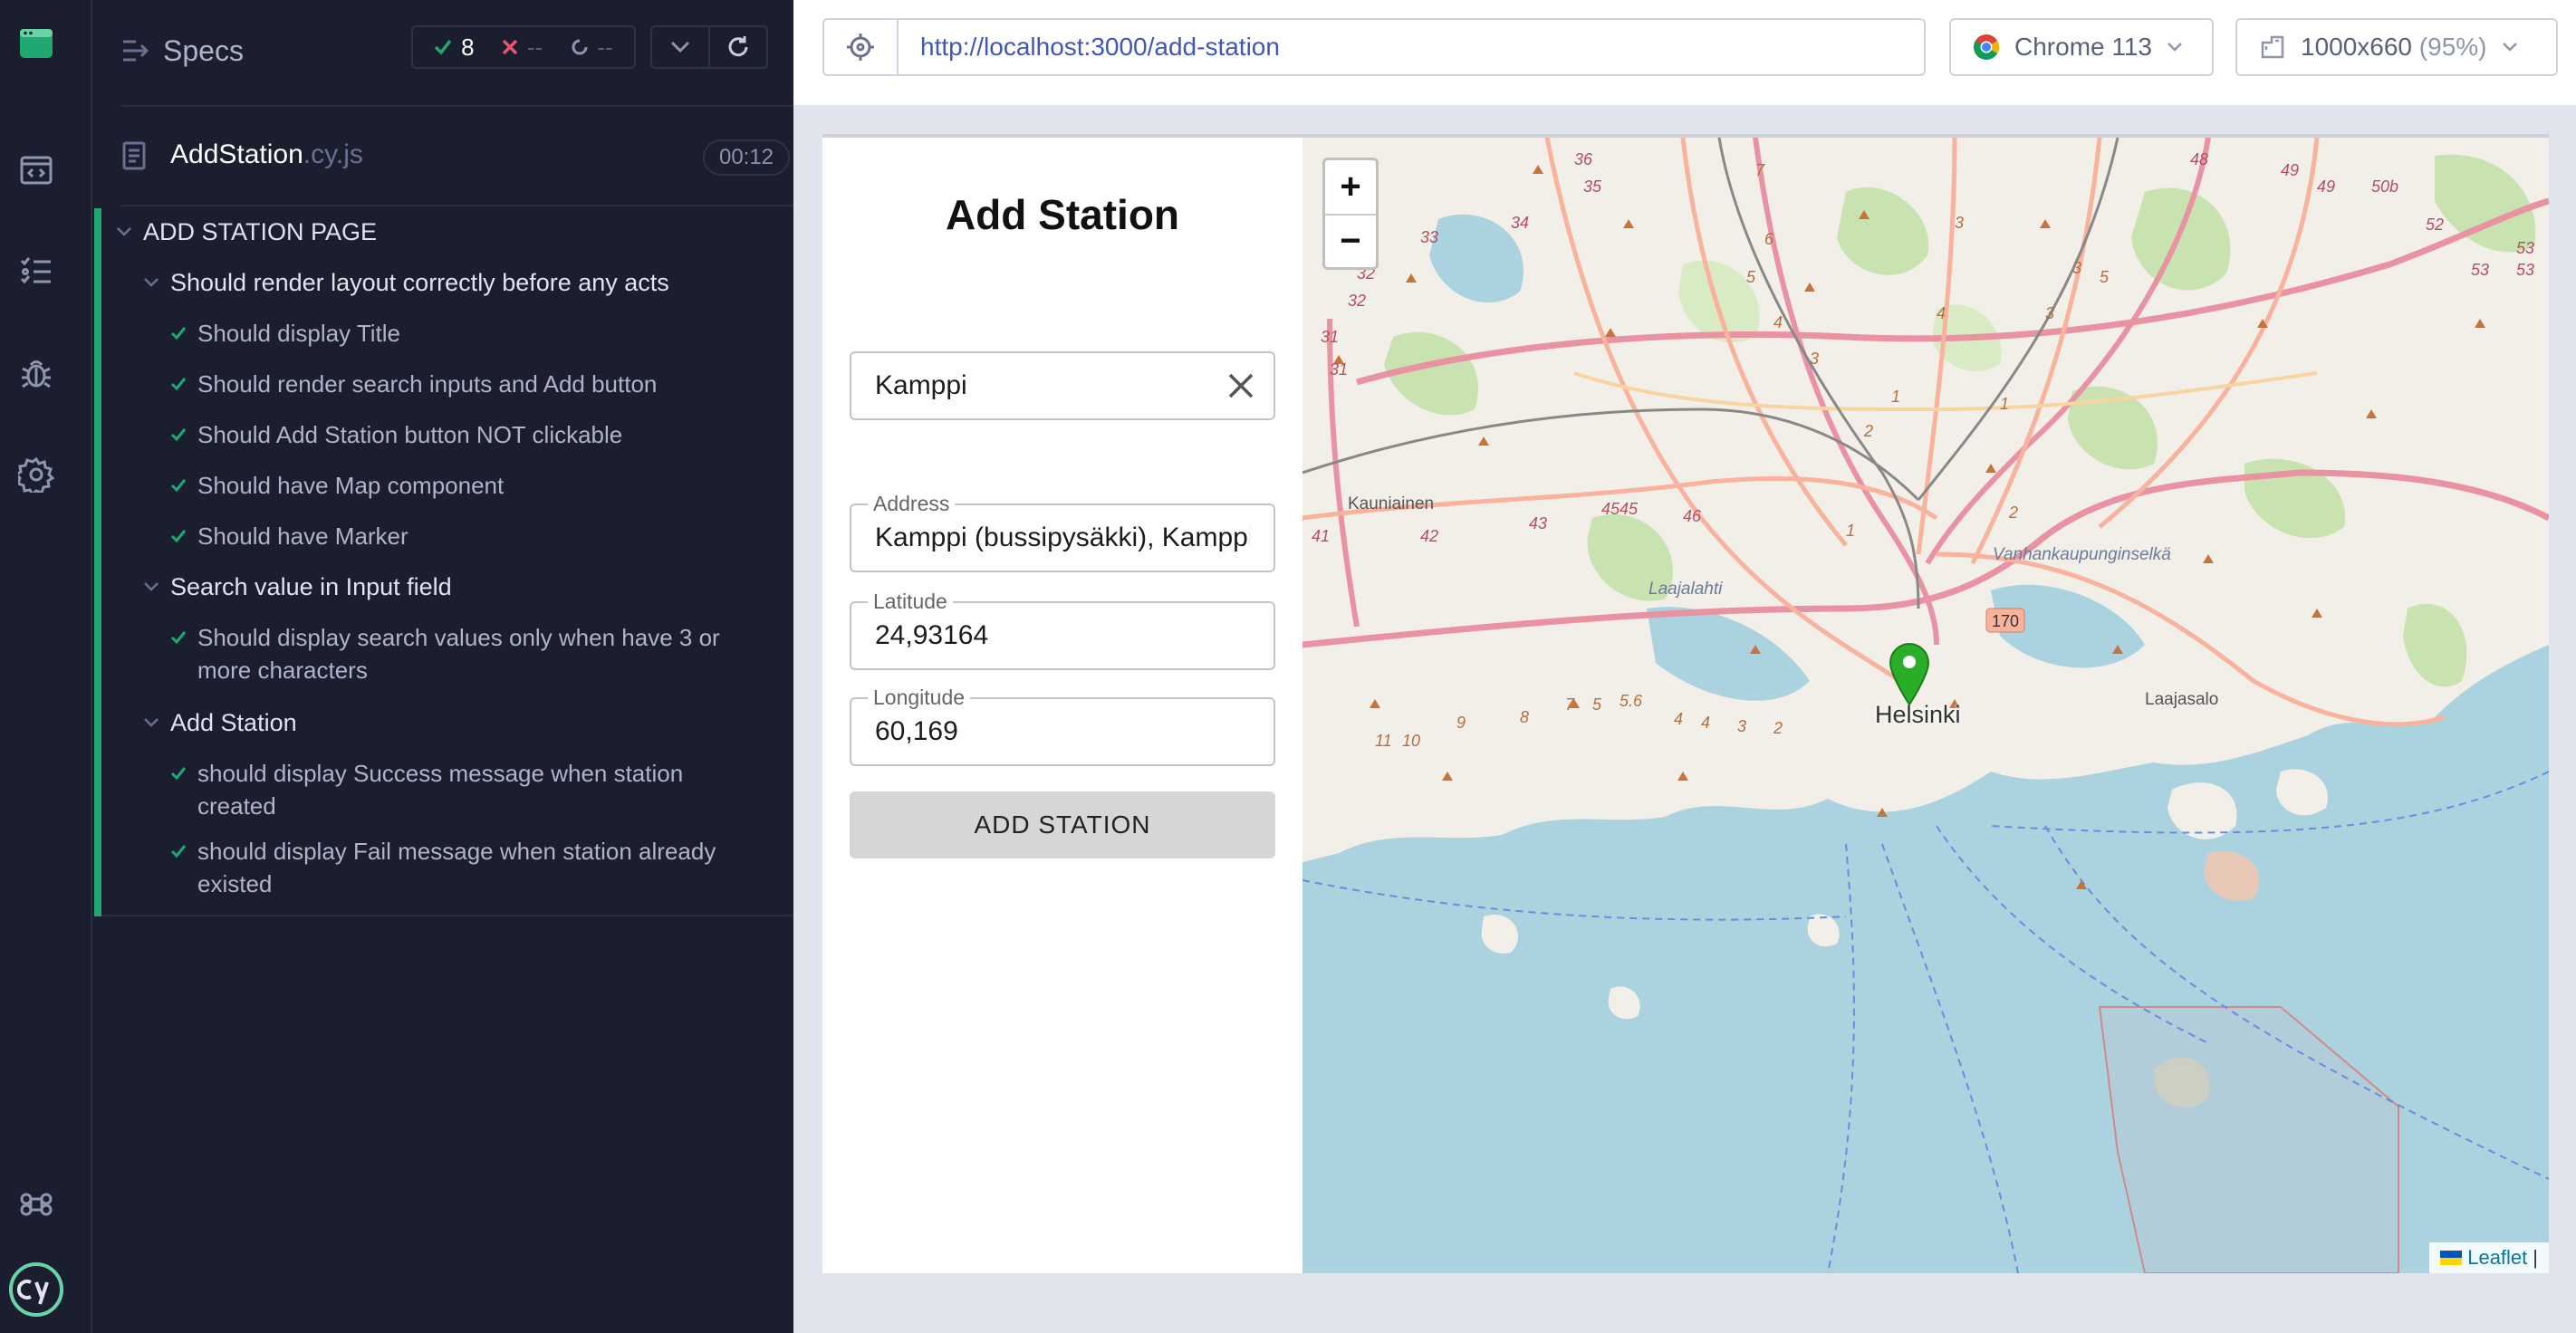 The image size is (2576, 1333). What do you see at coordinates (36, 170) in the screenshot?
I see `specs-icon` at bounding box center [36, 170].